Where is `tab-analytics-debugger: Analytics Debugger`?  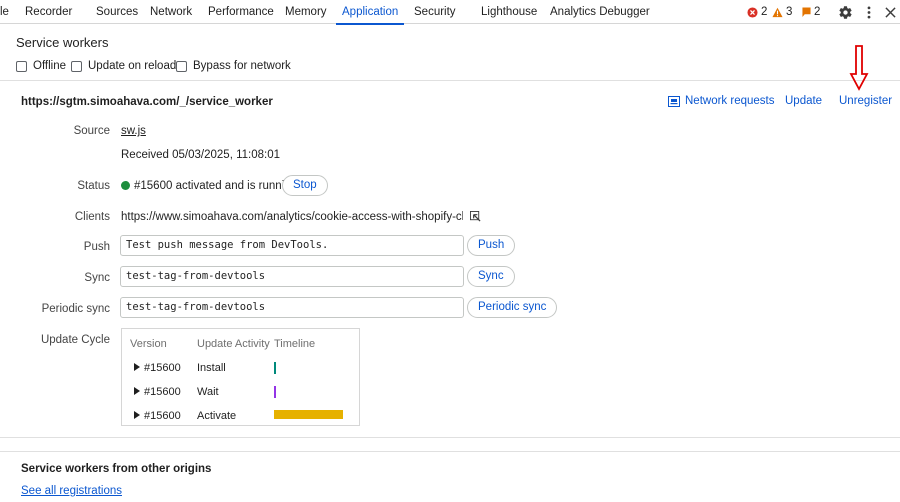 tab-analytics-debugger: Analytics Debugger is located at coordinates (600, 12).